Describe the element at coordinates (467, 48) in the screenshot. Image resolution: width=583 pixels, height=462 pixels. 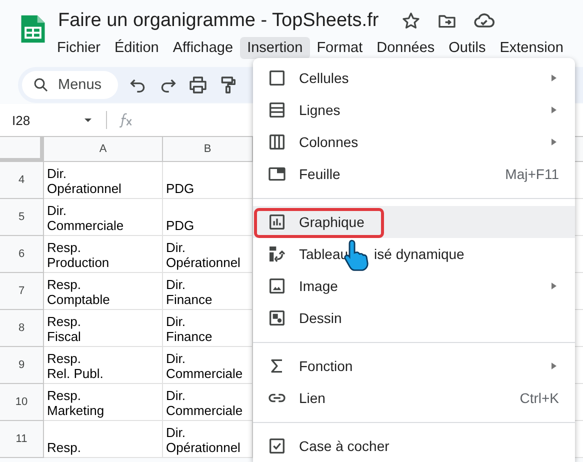
I see `menu-item: Outils` at that location.